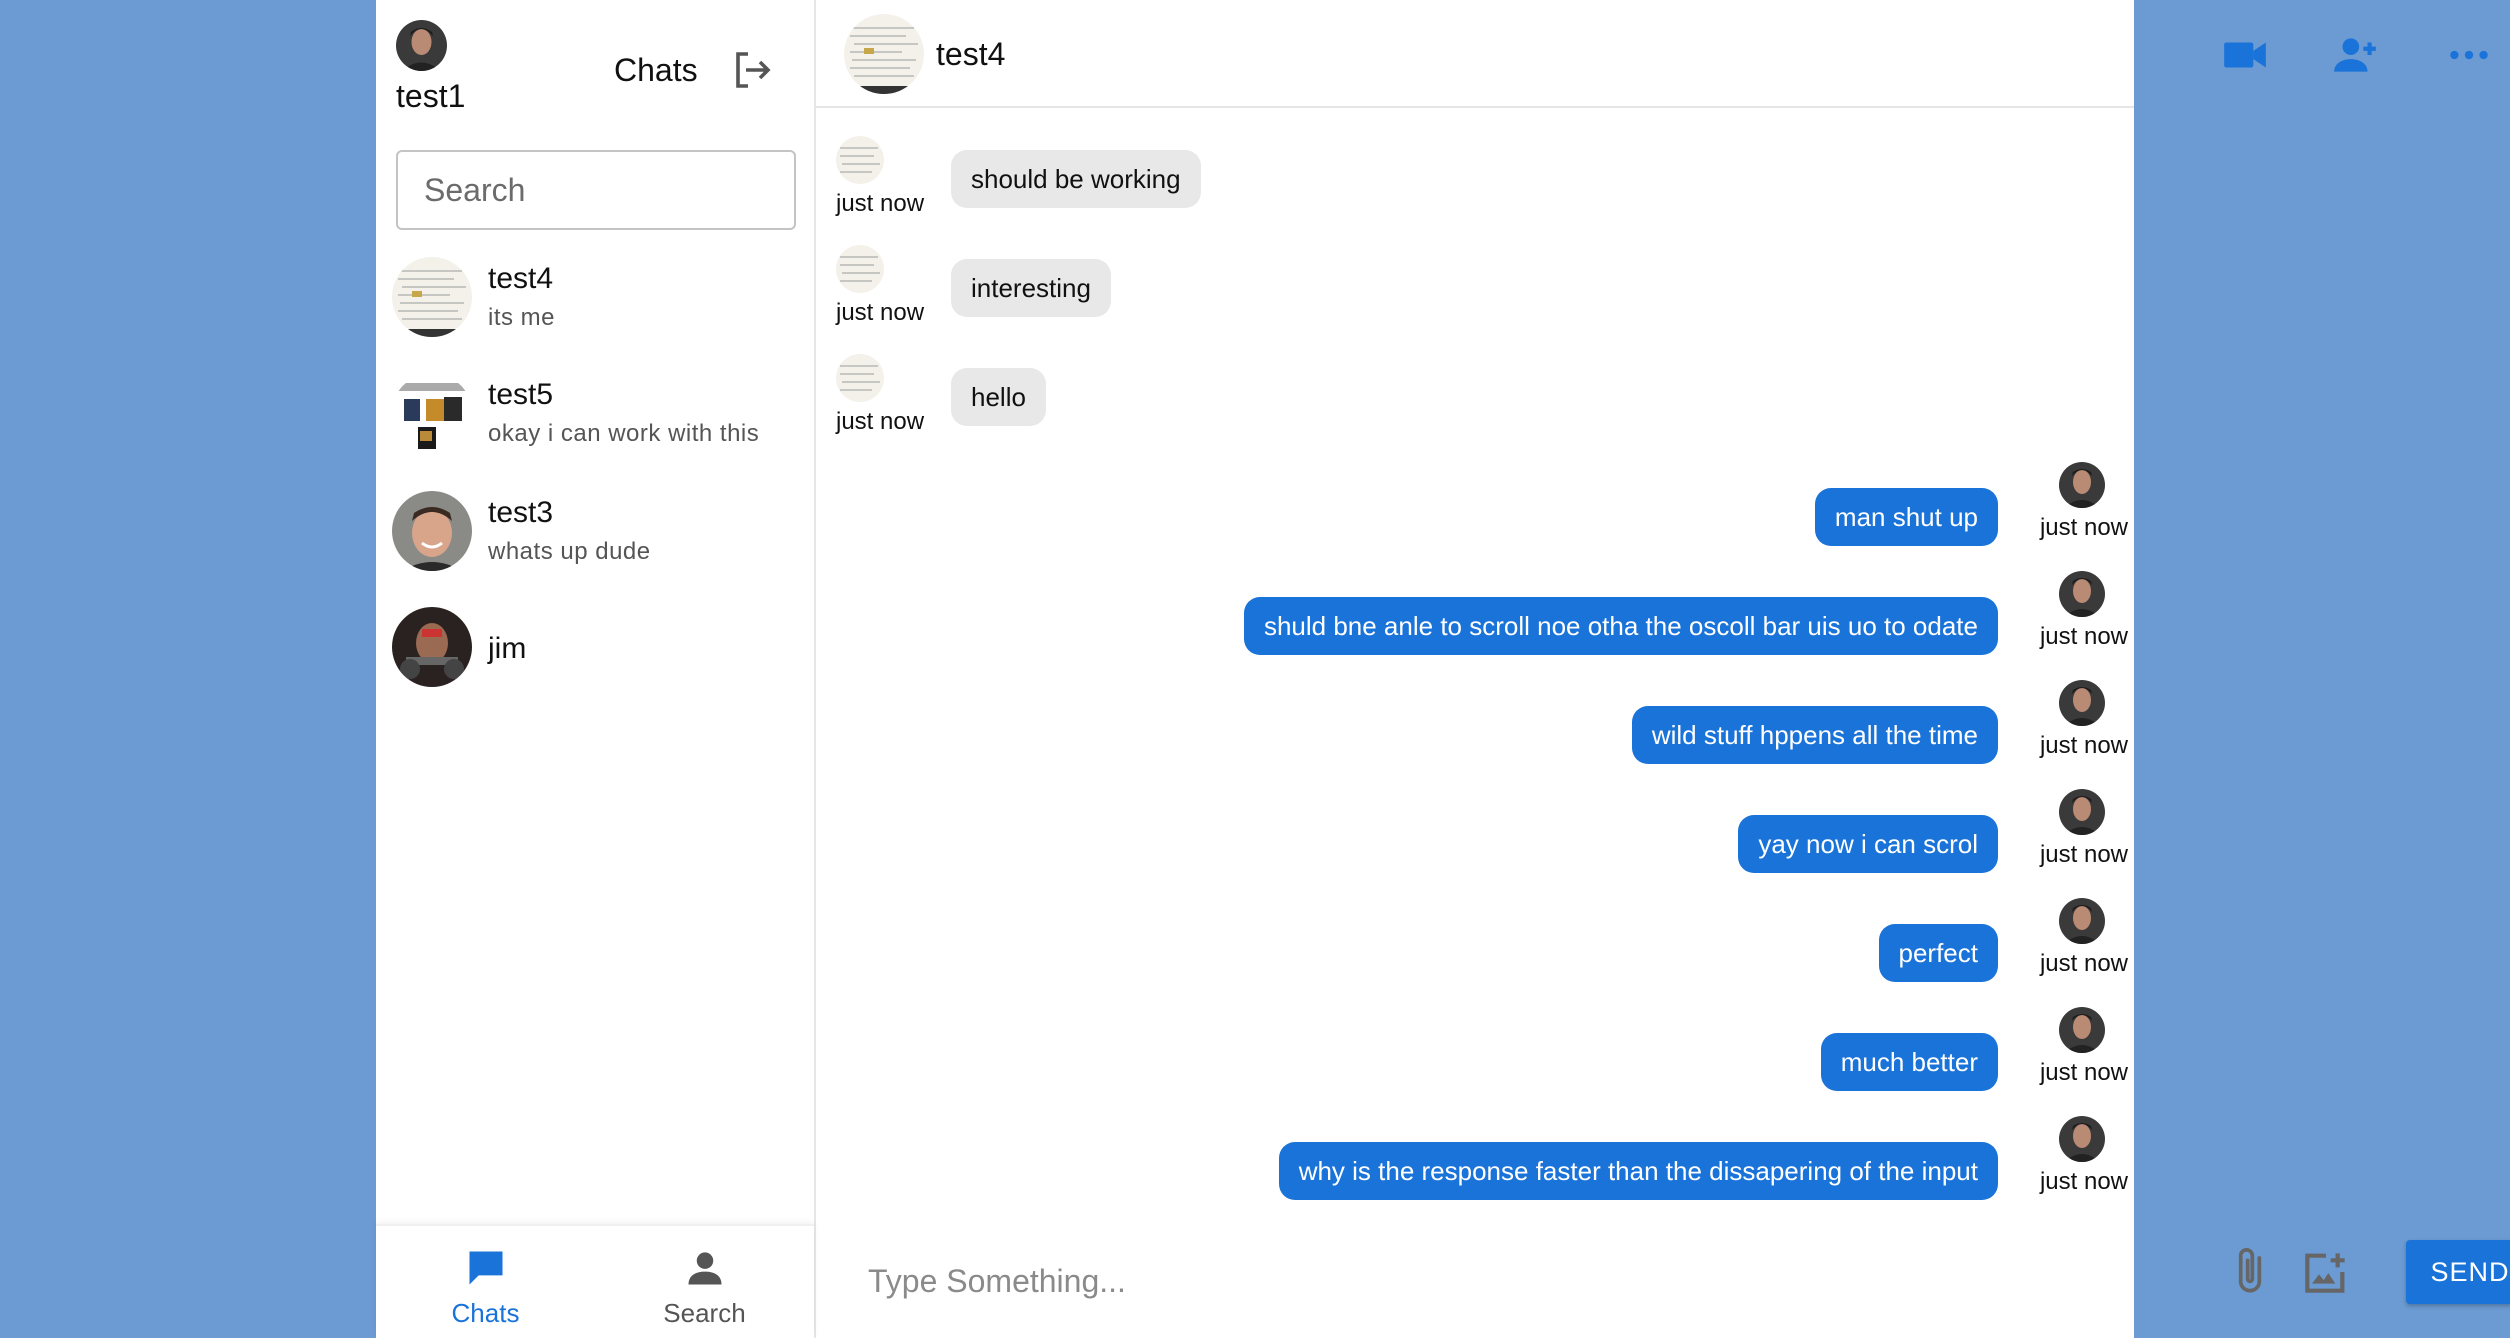  I want to click on add-image-icon, so click(2325, 1273).